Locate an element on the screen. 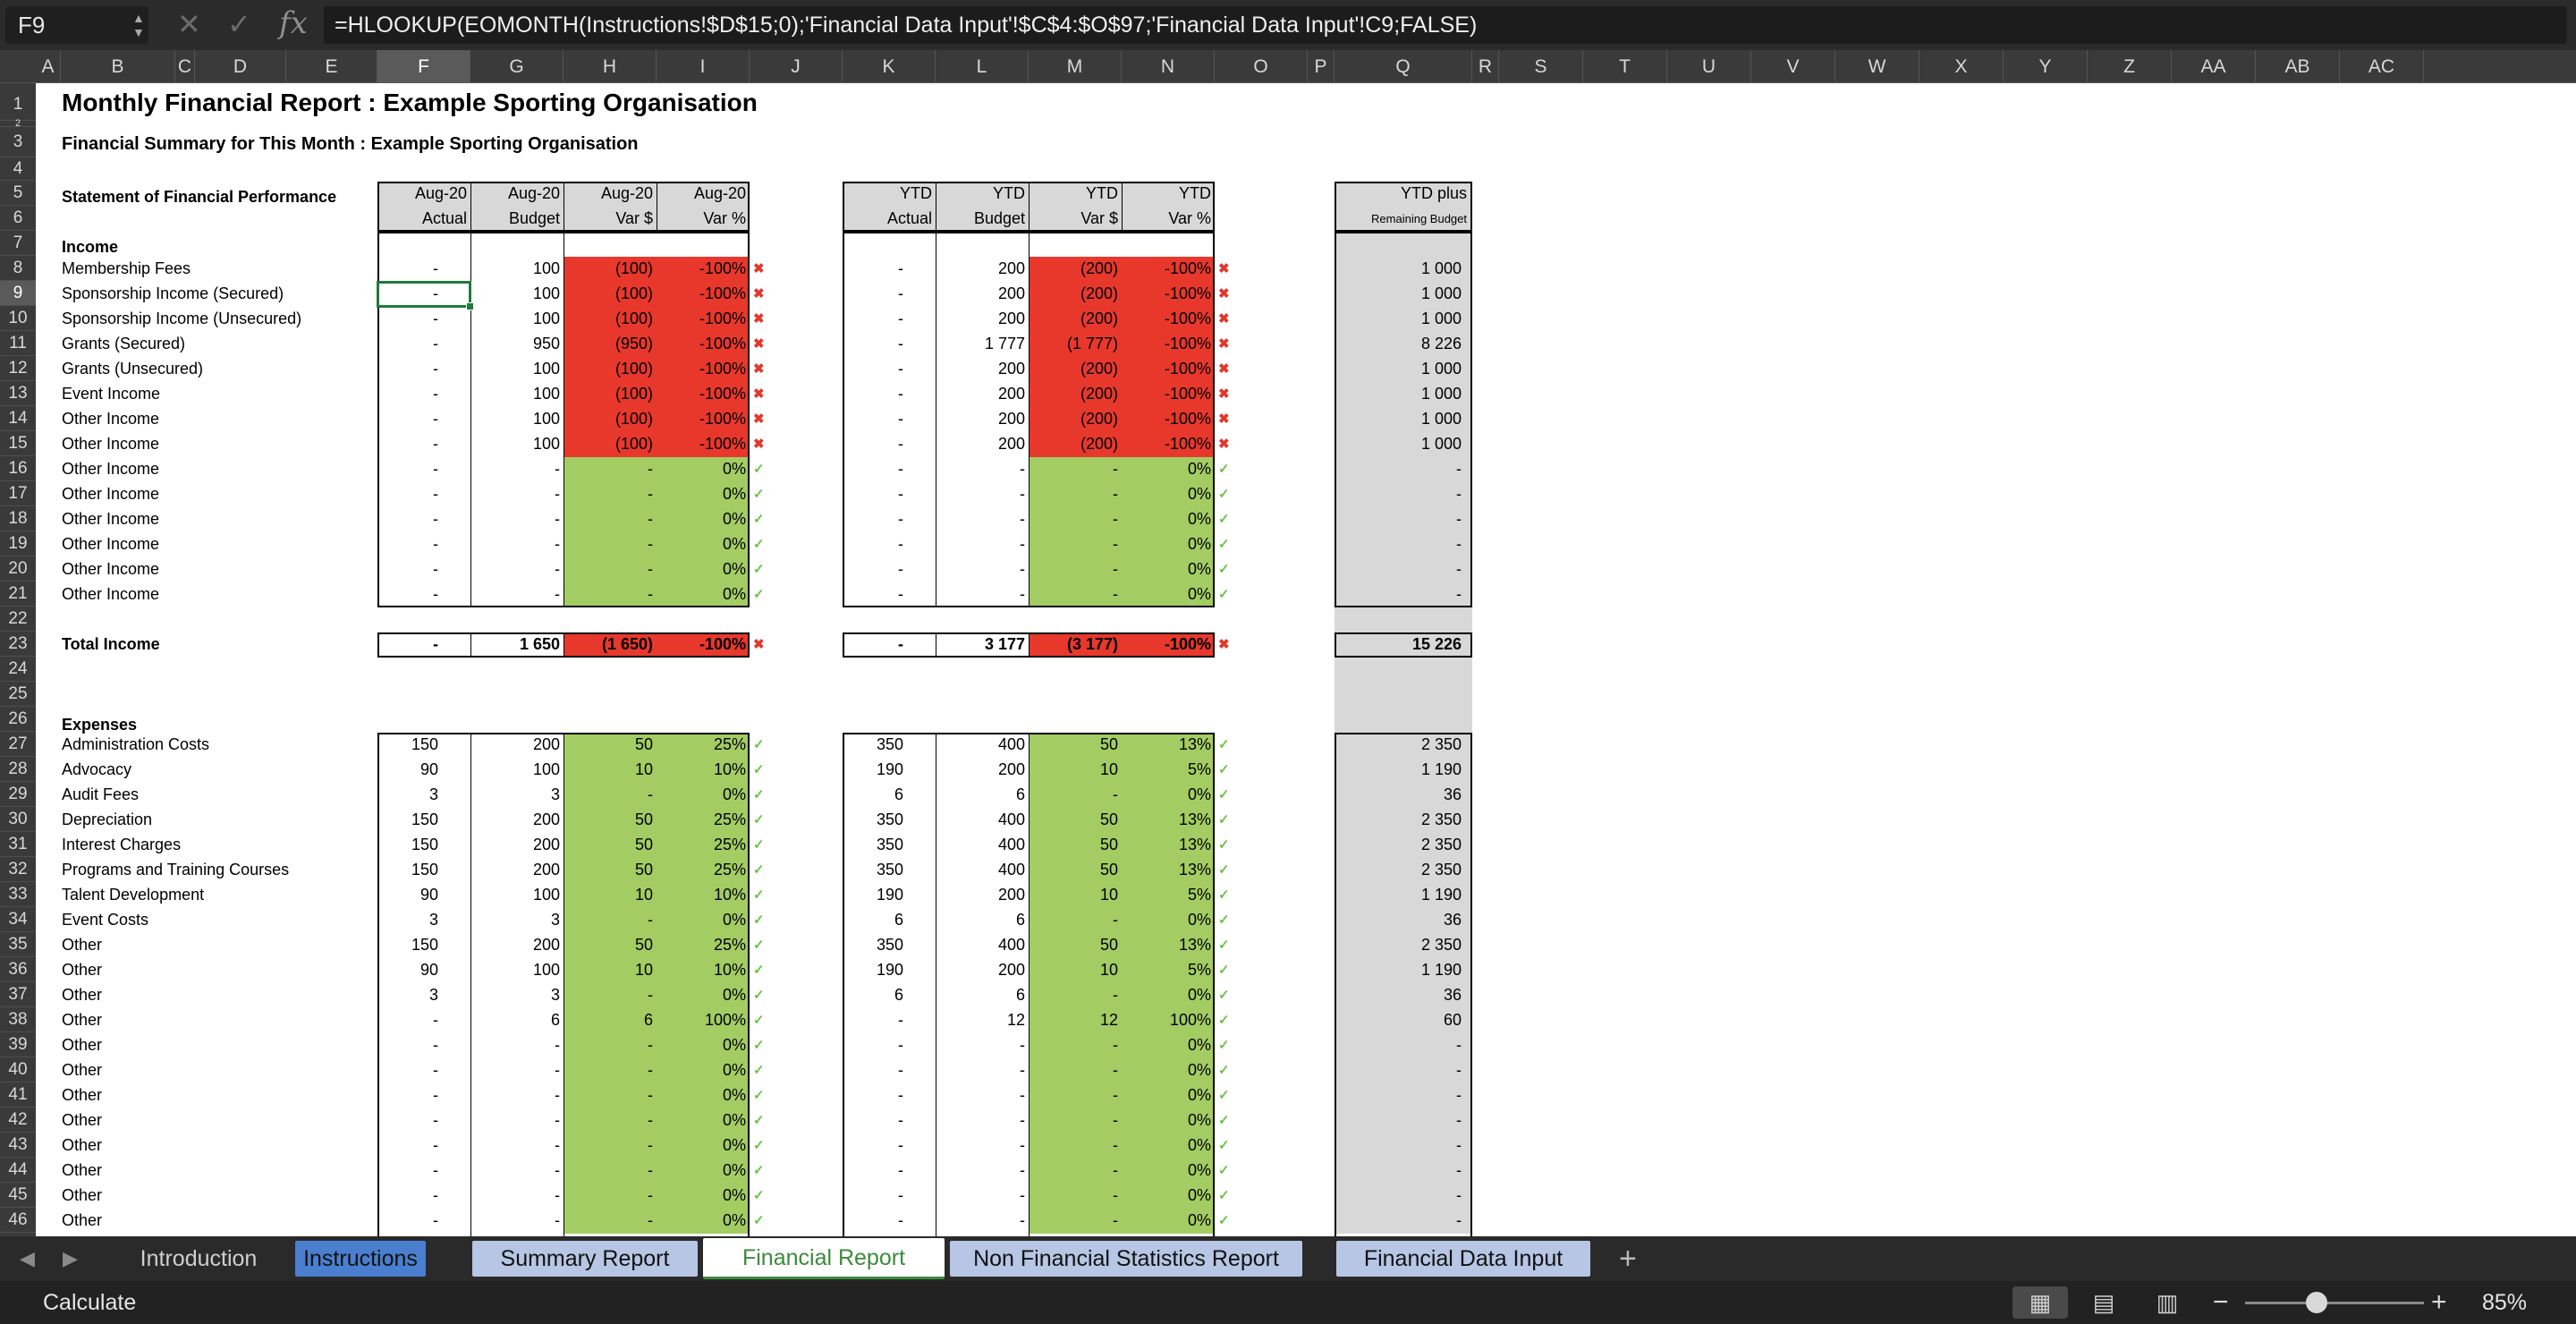  row-header-14: 14 is located at coordinates (18, 418).